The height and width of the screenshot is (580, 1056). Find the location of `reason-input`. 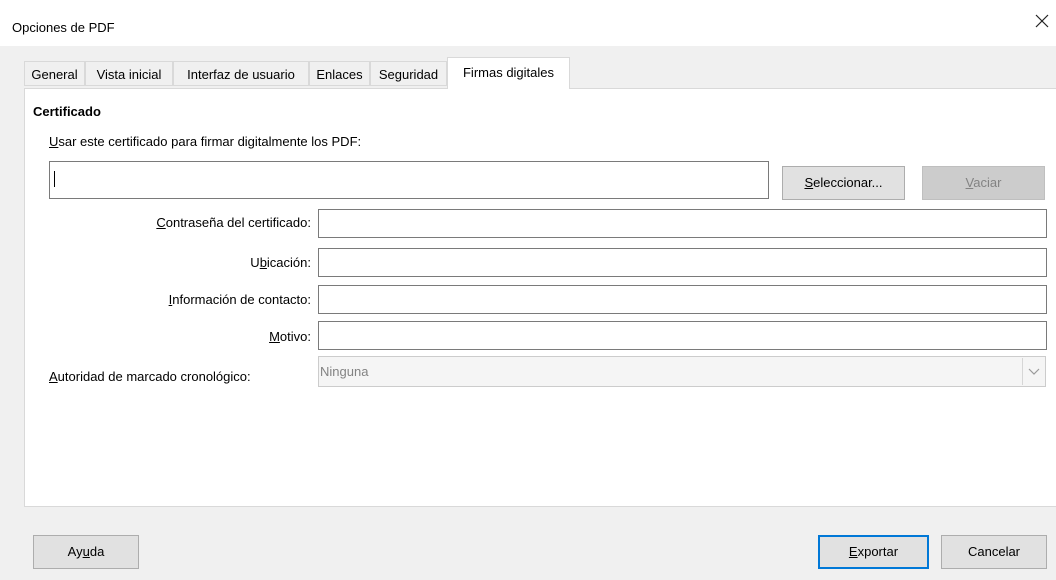

reason-input is located at coordinates (682, 335).